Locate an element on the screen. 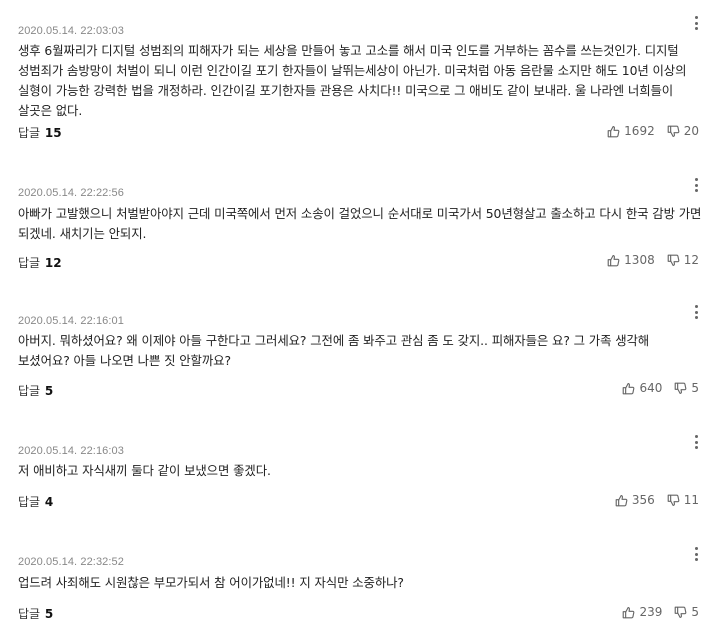 The image size is (720, 634). like-button: 640 is located at coordinates (642, 388).